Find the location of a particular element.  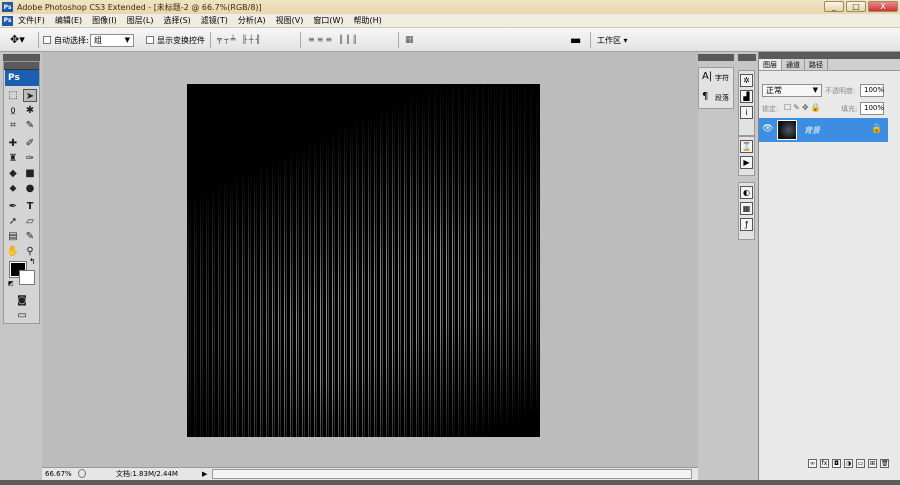

menu-window: 窗口(W) is located at coordinates (328, 21).